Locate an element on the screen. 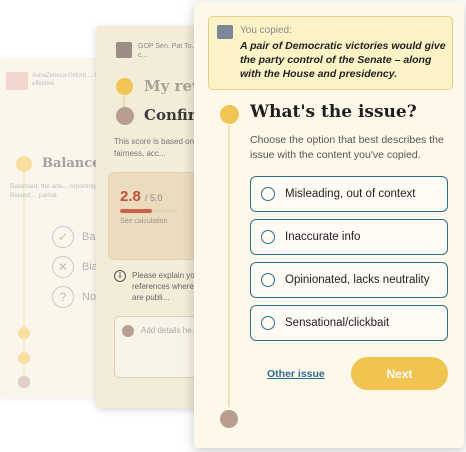 The image size is (466, 452). option-misleading: Misleading, out of context is located at coordinates (349, 194).